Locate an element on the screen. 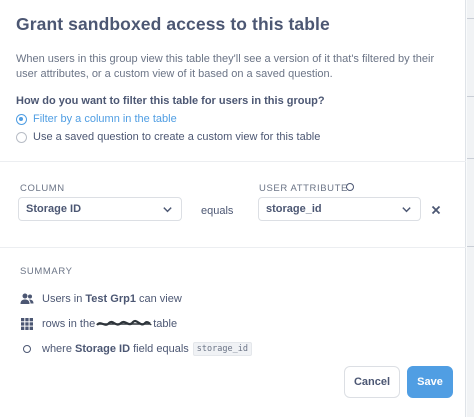 Image resolution: width=474 pixels, height=417 pixels. column-caption: COLUMN is located at coordinates (42, 188).